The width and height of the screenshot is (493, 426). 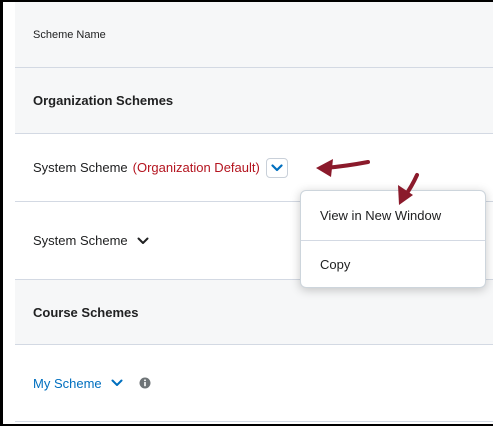 What do you see at coordinates (254, 312) in the screenshot?
I see `section-header-course: Course Schemes` at bounding box center [254, 312].